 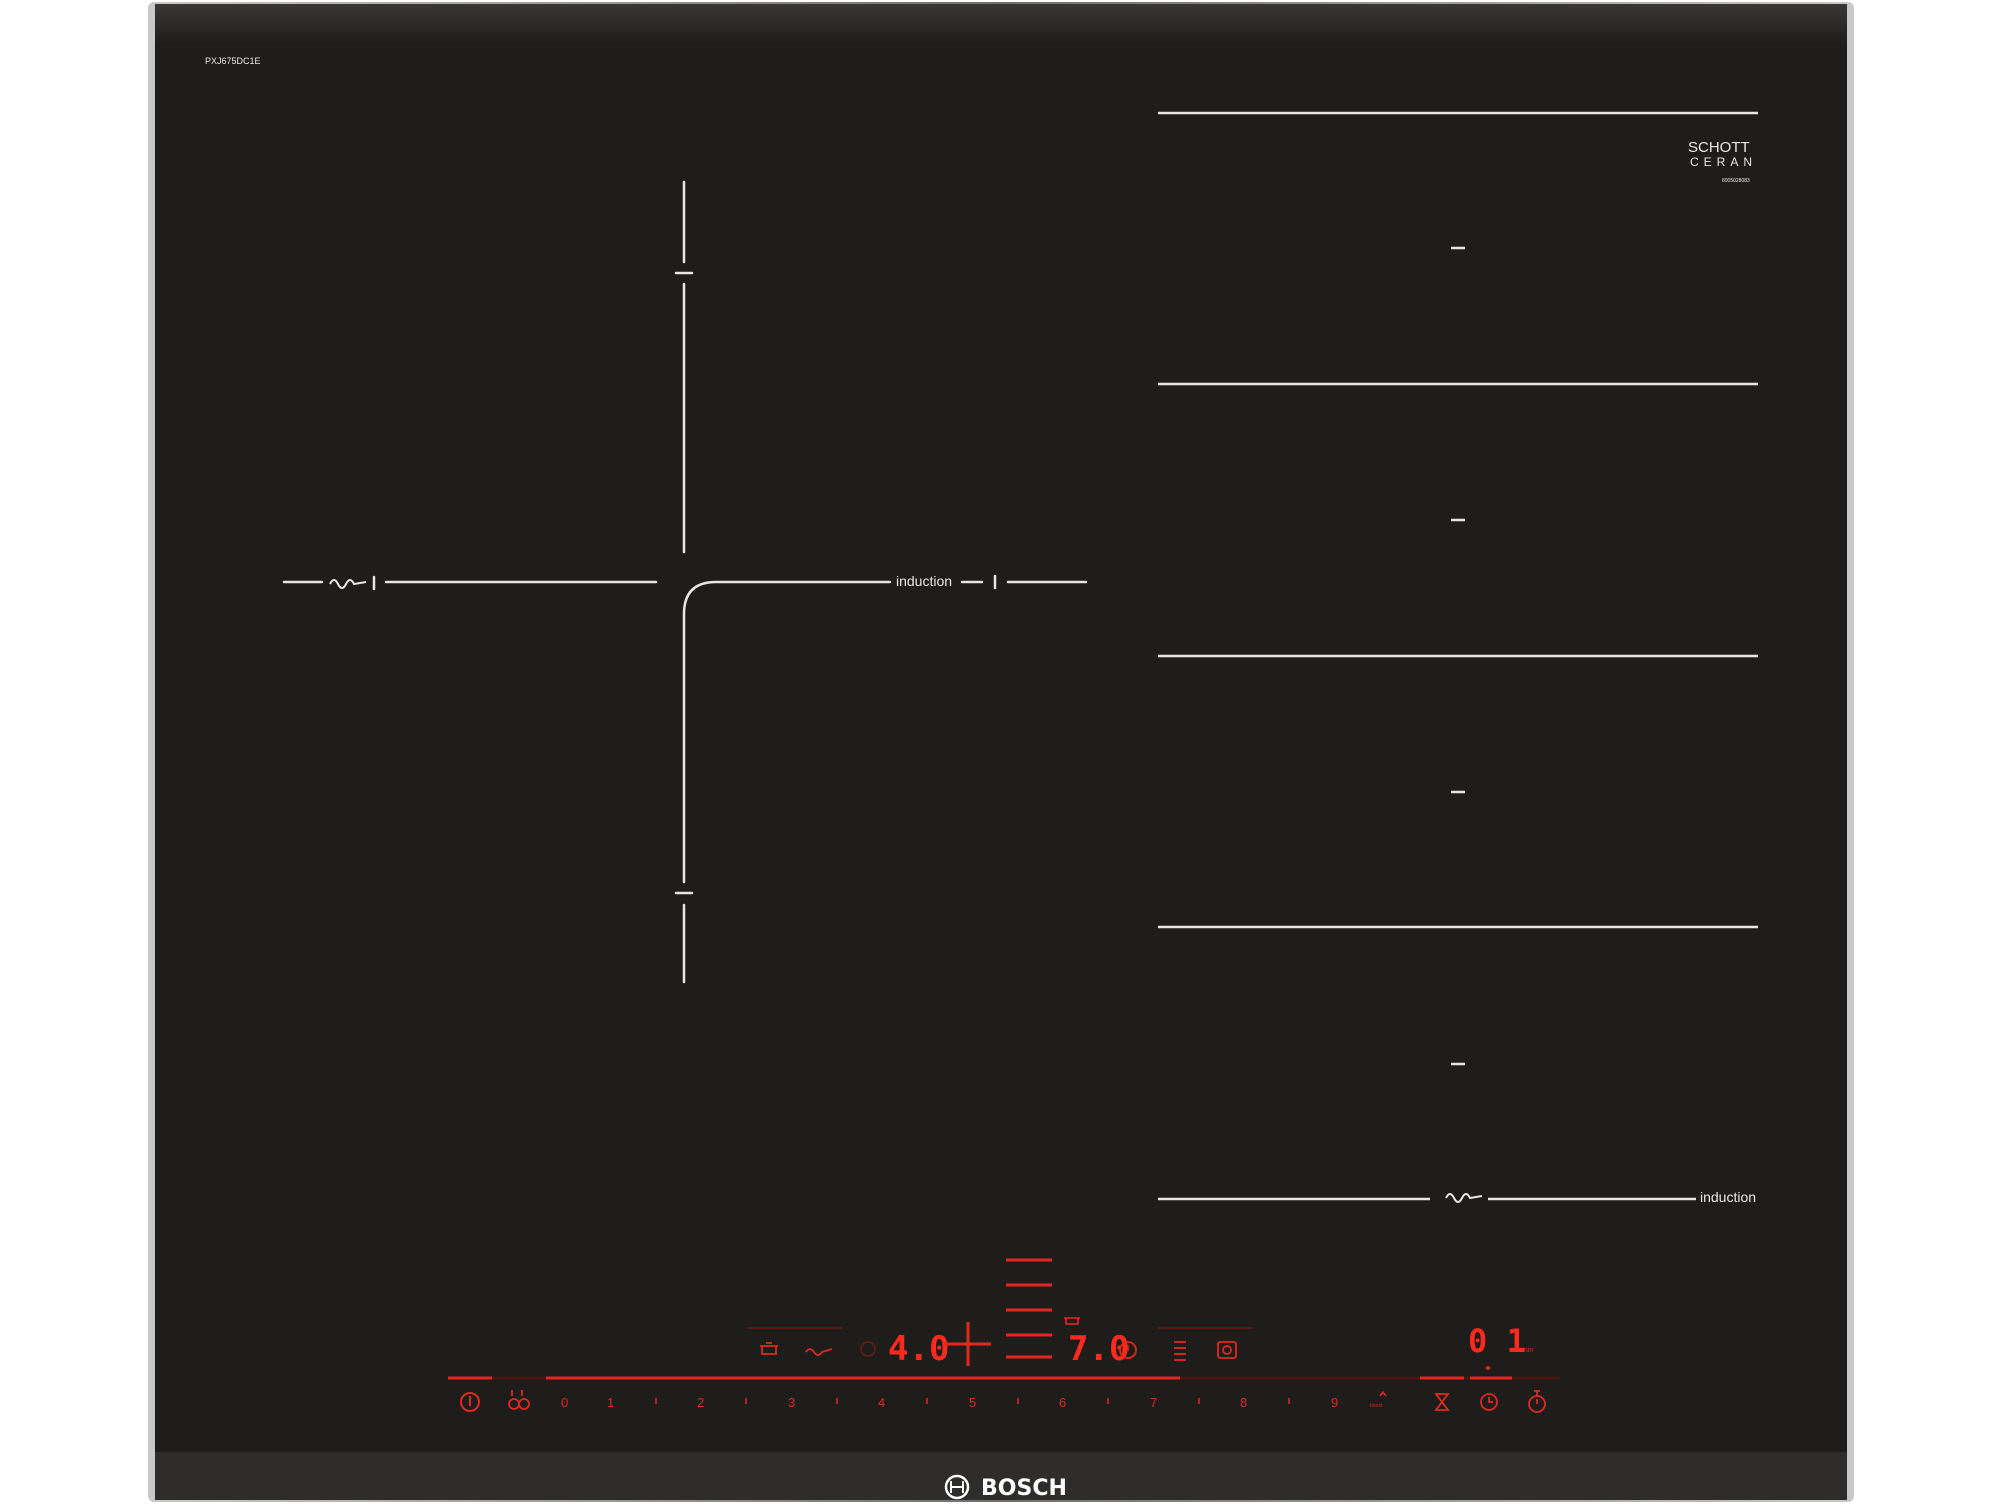 I want to click on power-level-8: 8, so click(x=1243, y=1402).